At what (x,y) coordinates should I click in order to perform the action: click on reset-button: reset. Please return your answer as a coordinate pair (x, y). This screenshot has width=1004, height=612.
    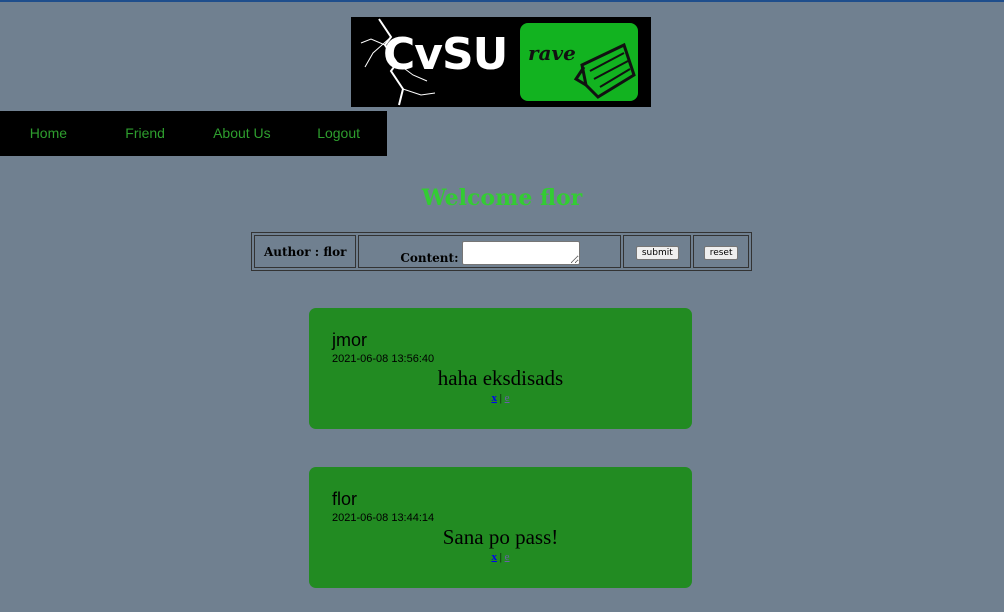
    Looking at the image, I should click on (721, 252).